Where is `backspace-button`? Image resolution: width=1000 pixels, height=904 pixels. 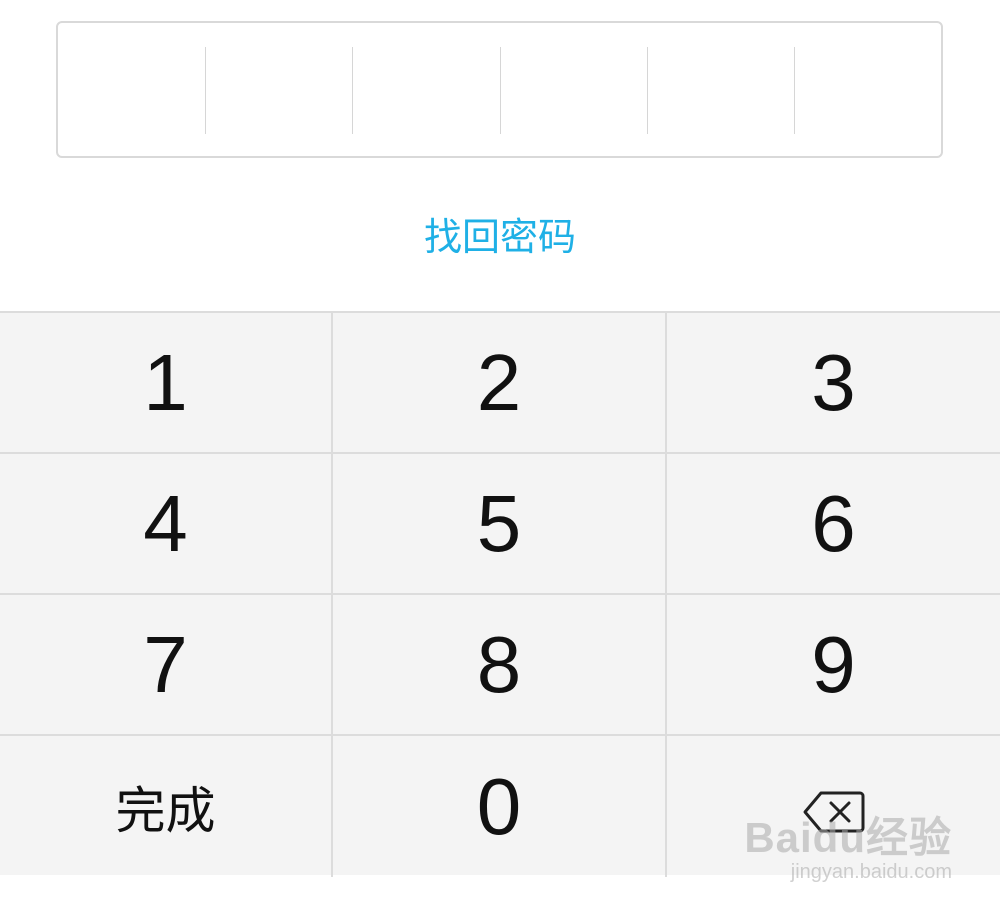 backspace-button is located at coordinates (833, 806).